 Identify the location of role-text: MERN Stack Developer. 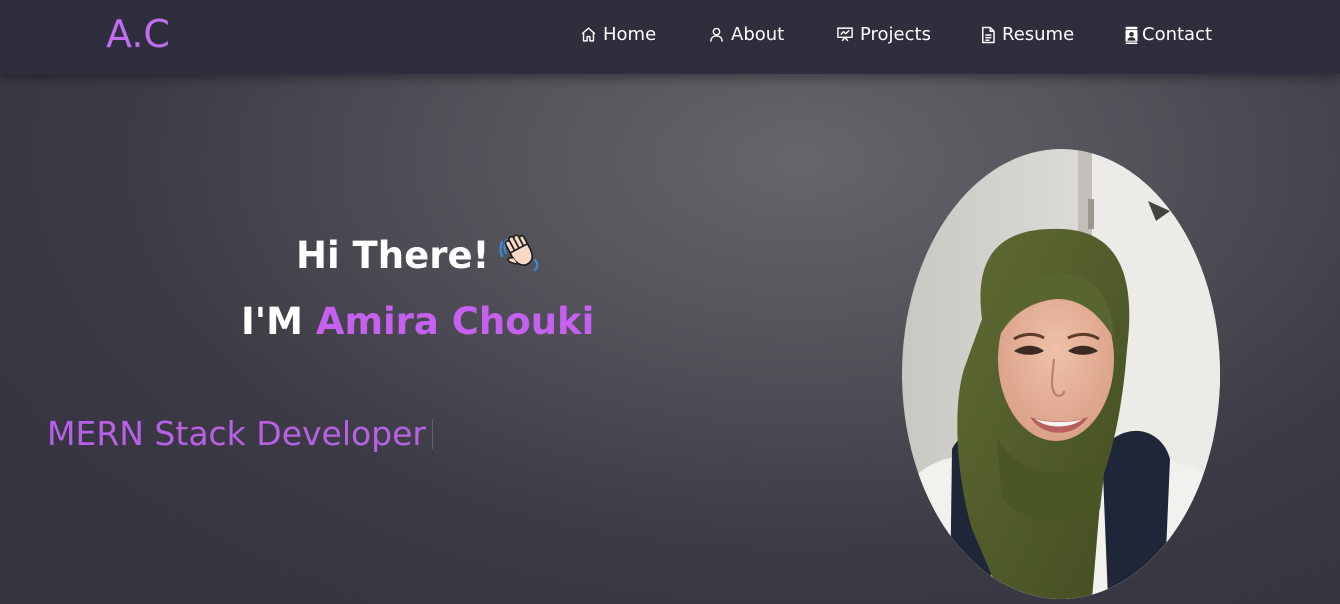
(237, 433).